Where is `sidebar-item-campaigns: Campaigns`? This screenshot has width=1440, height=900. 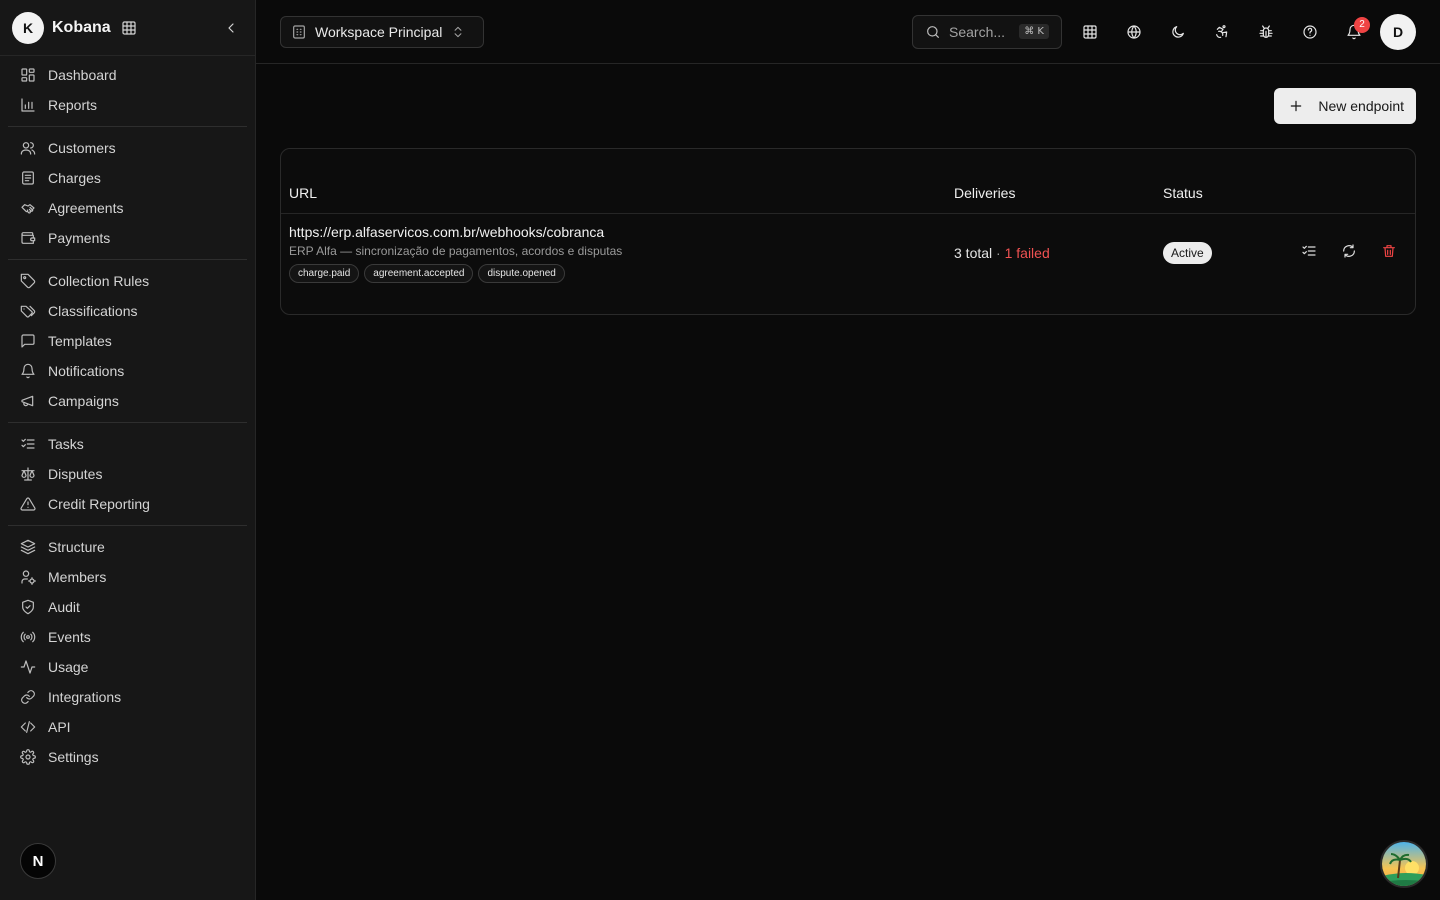 sidebar-item-campaigns: Campaigns is located at coordinates (127, 401).